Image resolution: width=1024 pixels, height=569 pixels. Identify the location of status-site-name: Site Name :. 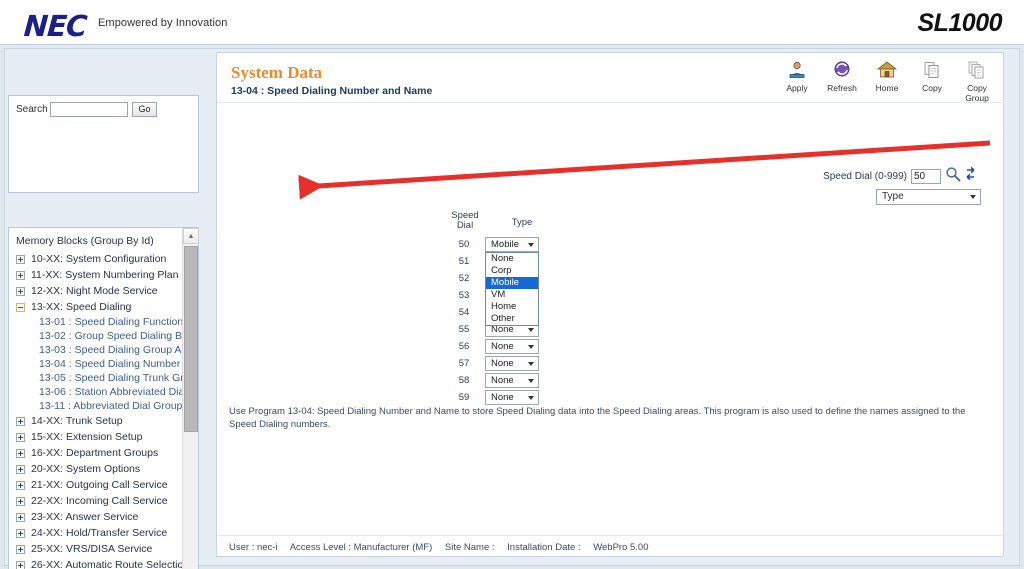
(469, 547).